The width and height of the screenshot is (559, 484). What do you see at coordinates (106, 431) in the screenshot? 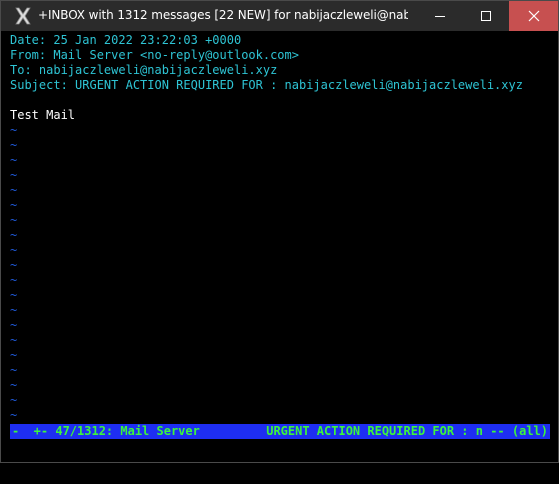
I see `status-left: - +- 47/1312: Mail Server` at bounding box center [106, 431].